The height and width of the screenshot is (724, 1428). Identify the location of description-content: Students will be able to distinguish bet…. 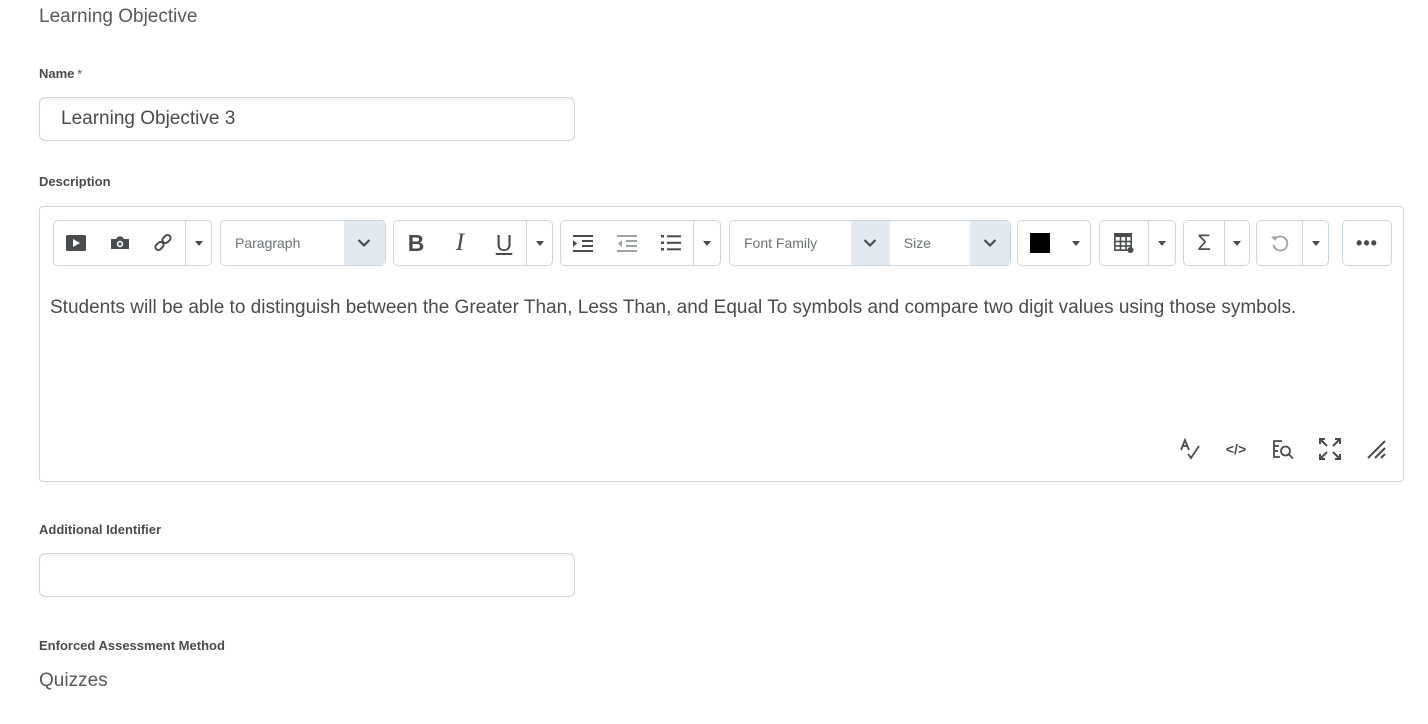
(673, 308).